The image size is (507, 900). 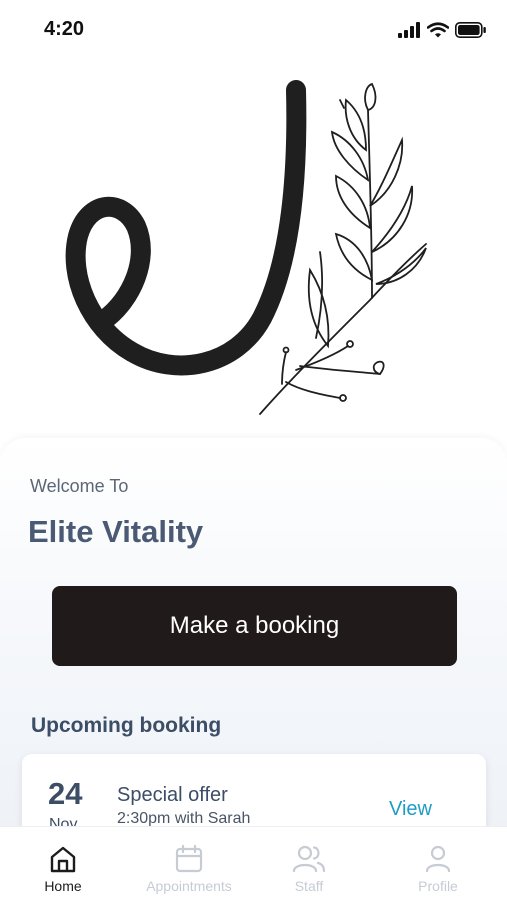 What do you see at coordinates (470, 30) in the screenshot?
I see `battery-icon` at bounding box center [470, 30].